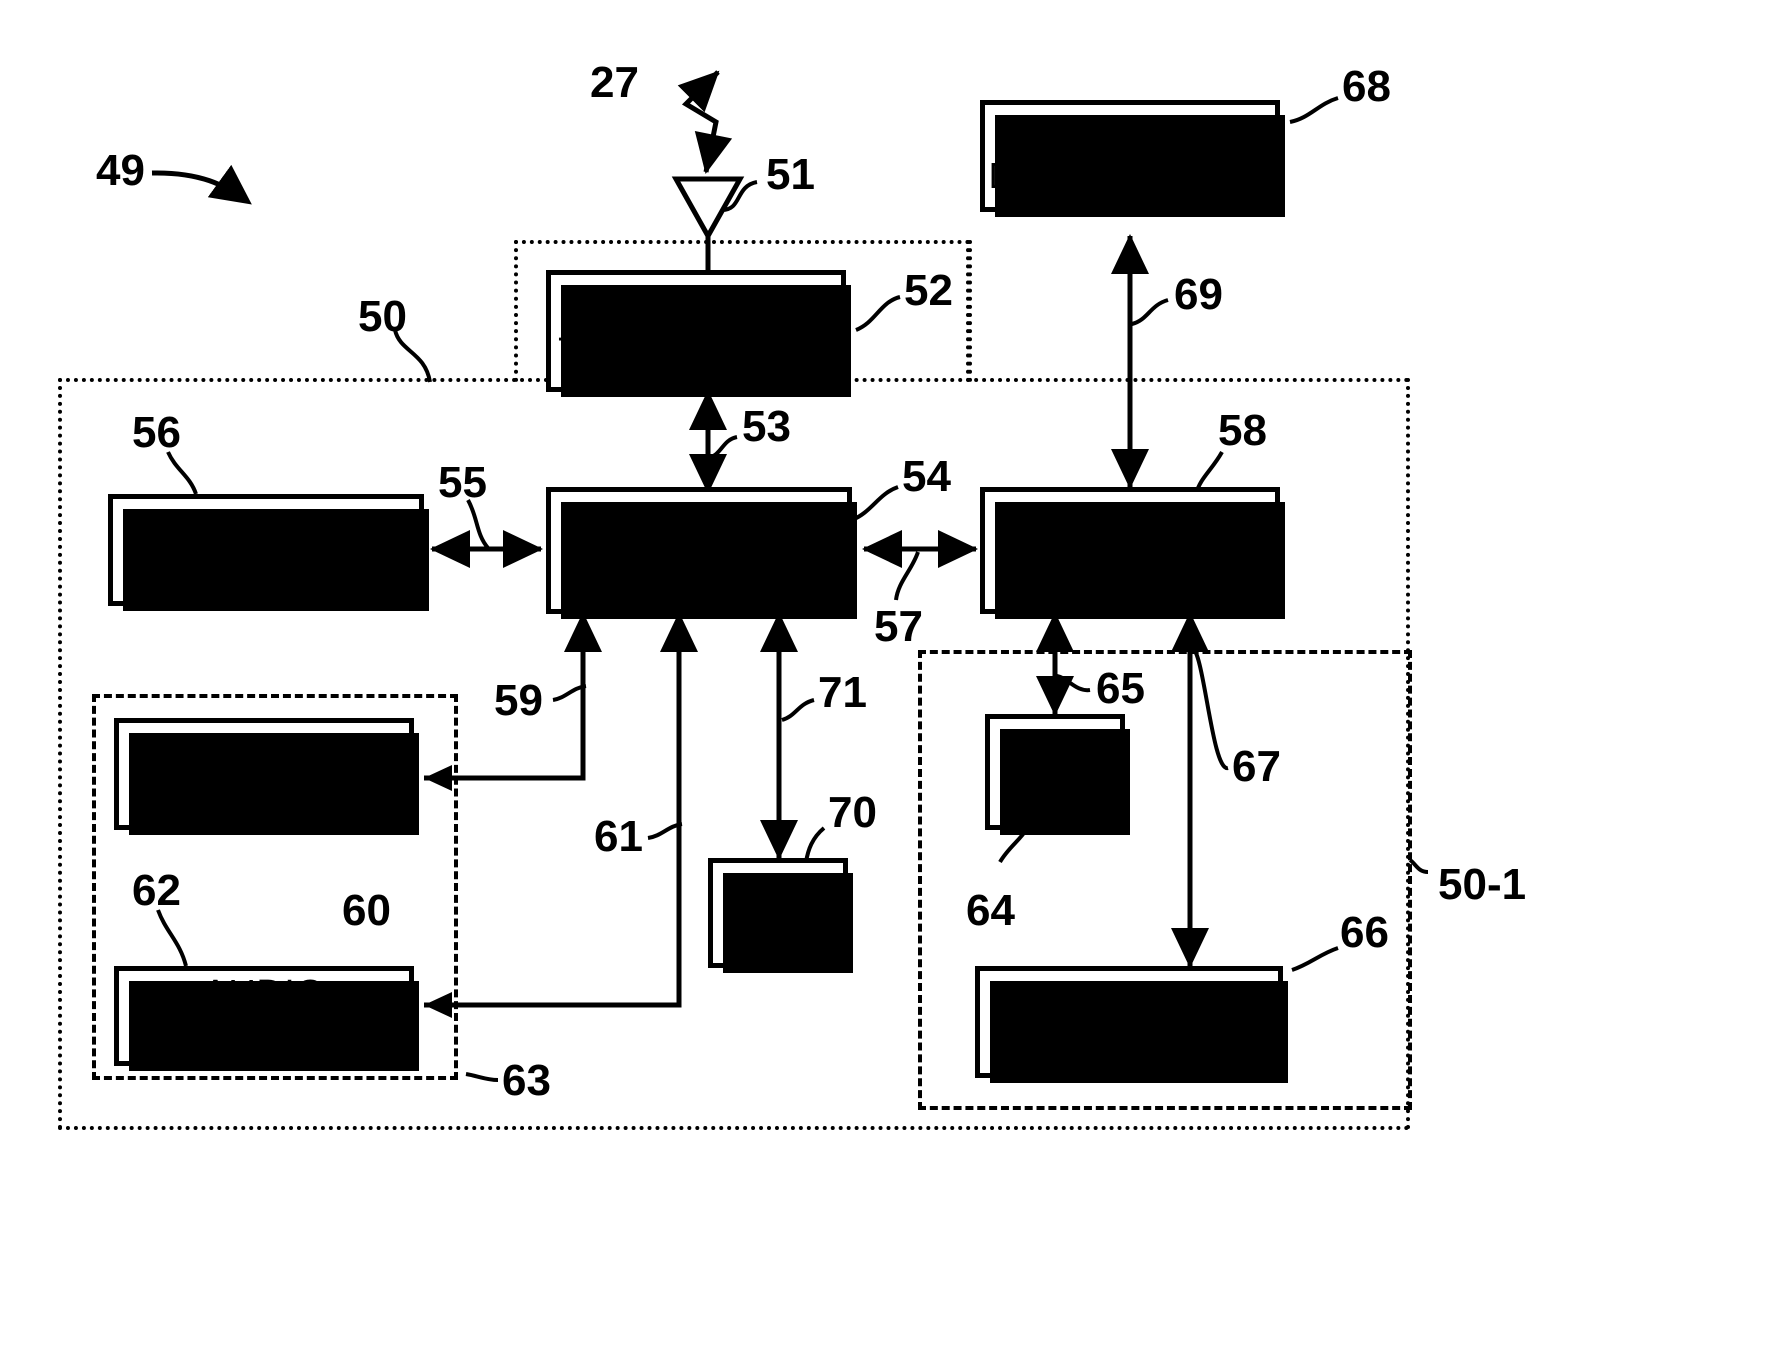 This screenshot has height=1363, width=1786. Describe the element at coordinates (790, 174) in the screenshot. I see `ref-51: 51` at that location.